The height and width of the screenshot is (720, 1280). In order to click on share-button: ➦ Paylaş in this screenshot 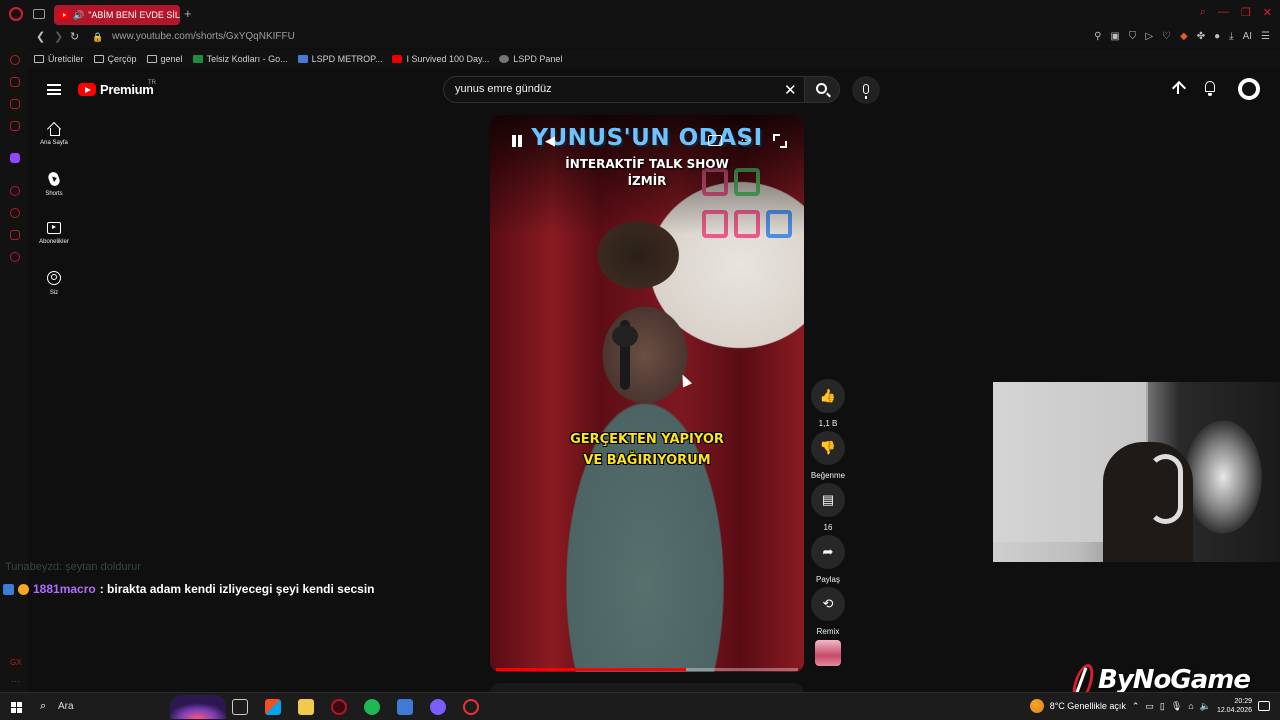, I will do `click(828, 559)`.